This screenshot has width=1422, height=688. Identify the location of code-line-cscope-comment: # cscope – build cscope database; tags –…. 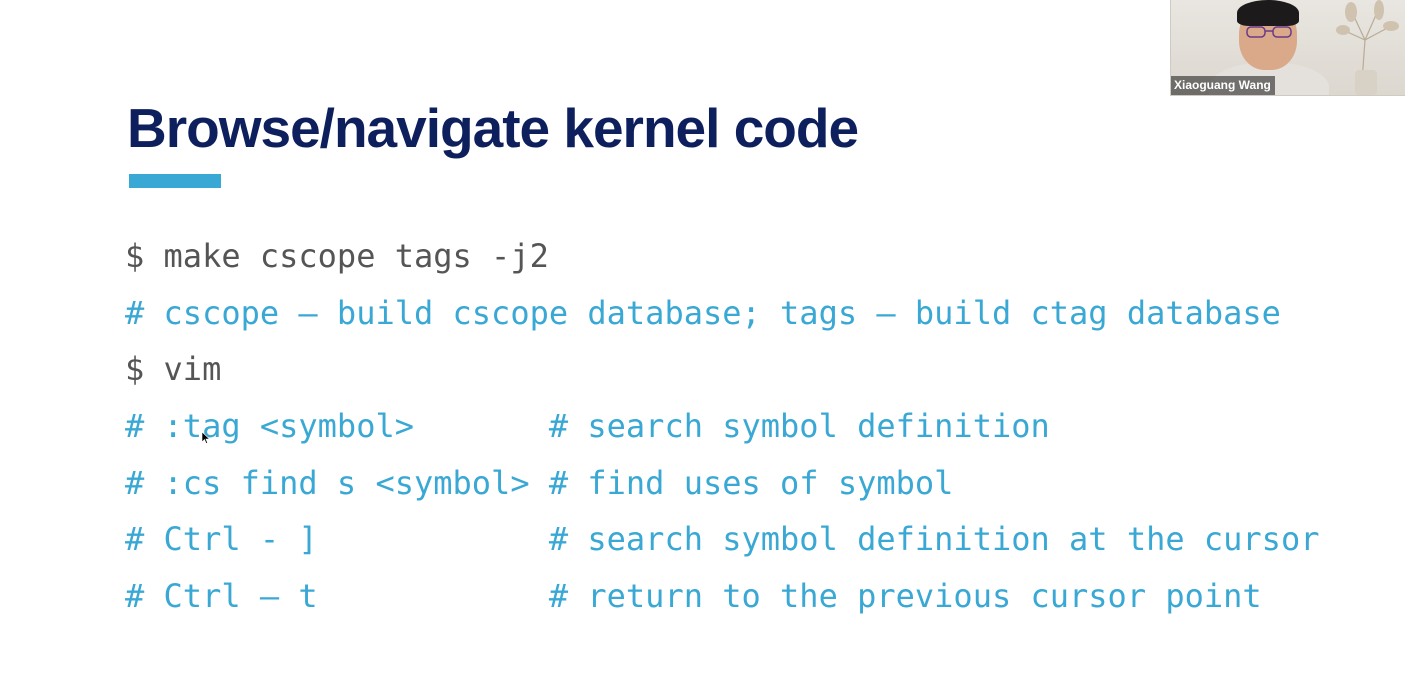
(703, 313).